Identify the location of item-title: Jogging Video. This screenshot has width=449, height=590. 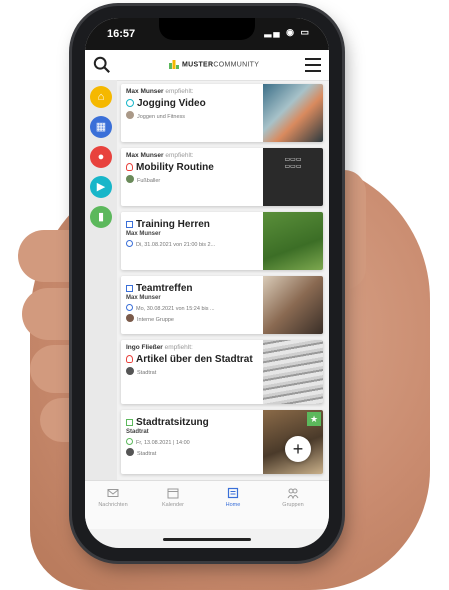
(193, 103).